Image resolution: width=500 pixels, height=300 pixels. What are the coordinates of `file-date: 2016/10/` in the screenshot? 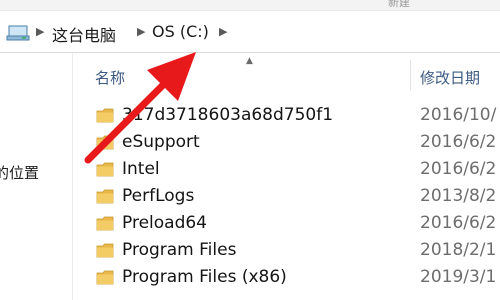 It's located at (458, 115).